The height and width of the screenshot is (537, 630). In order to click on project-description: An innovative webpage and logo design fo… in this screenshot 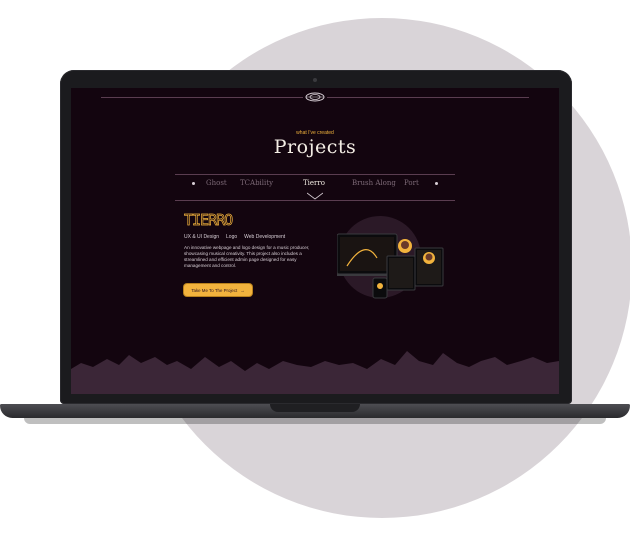, I will do `click(247, 256)`.